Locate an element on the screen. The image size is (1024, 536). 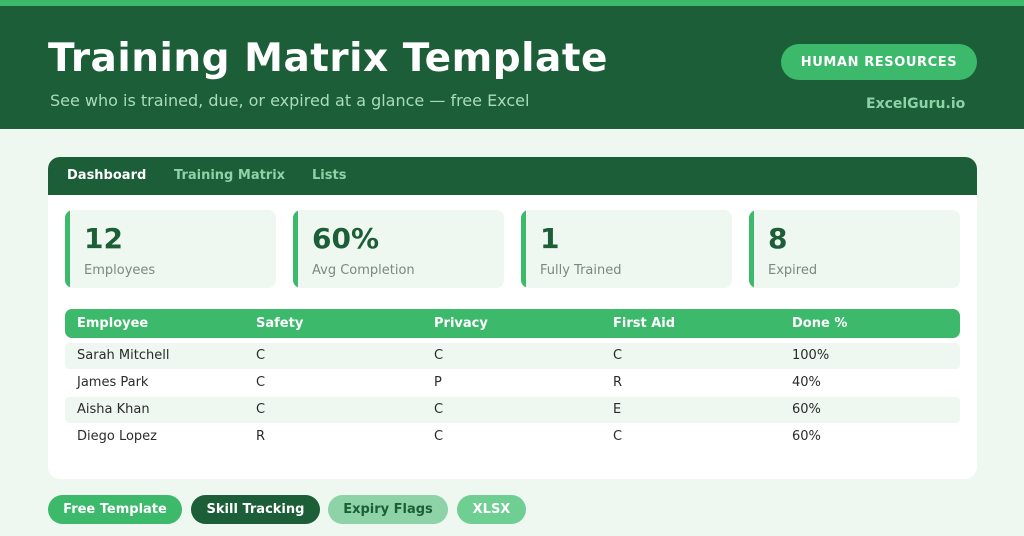
table-header: Employee Safety Privacy First Aid Done % is located at coordinates (512, 323).